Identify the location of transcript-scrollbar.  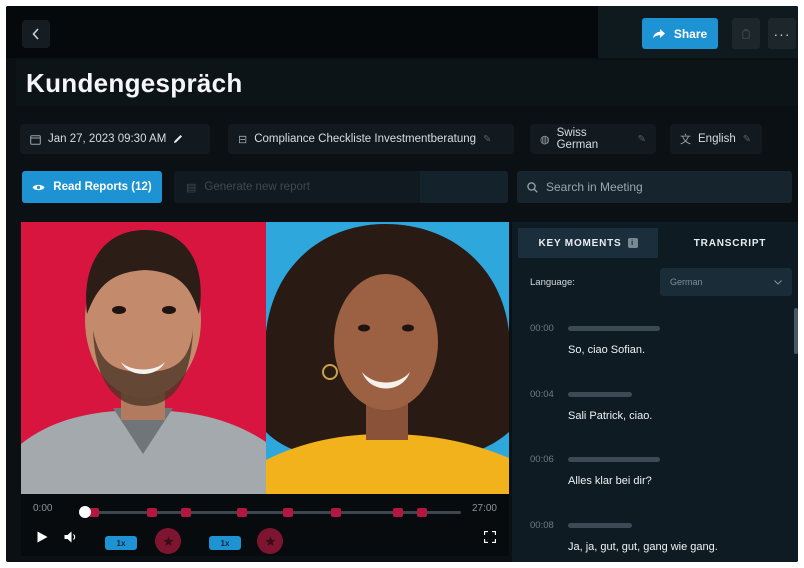
(796, 331).